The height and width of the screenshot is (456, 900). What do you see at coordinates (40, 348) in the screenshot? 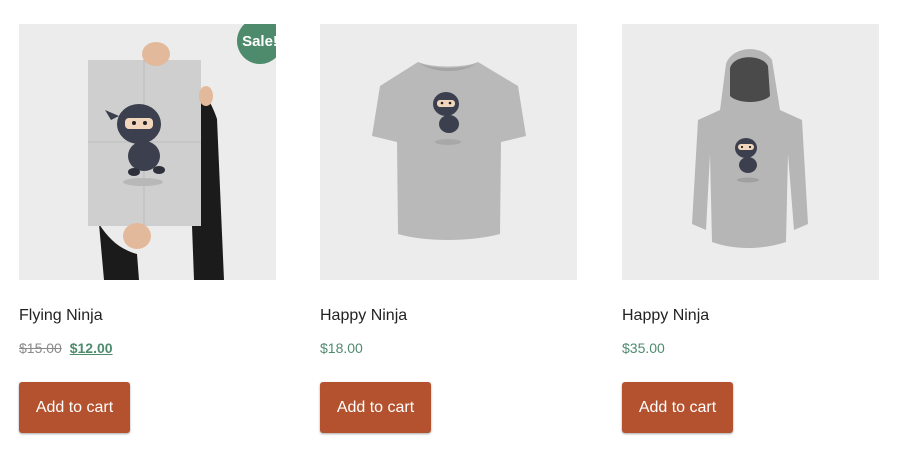
I see `regular-price: $15.00` at bounding box center [40, 348].